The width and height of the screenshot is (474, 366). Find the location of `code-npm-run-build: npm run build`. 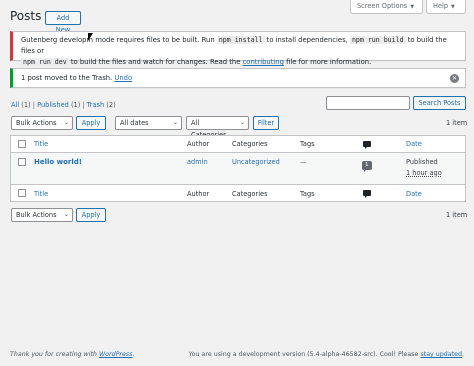

code-npm-run-build: npm run build is located at coordinates (377, 40).